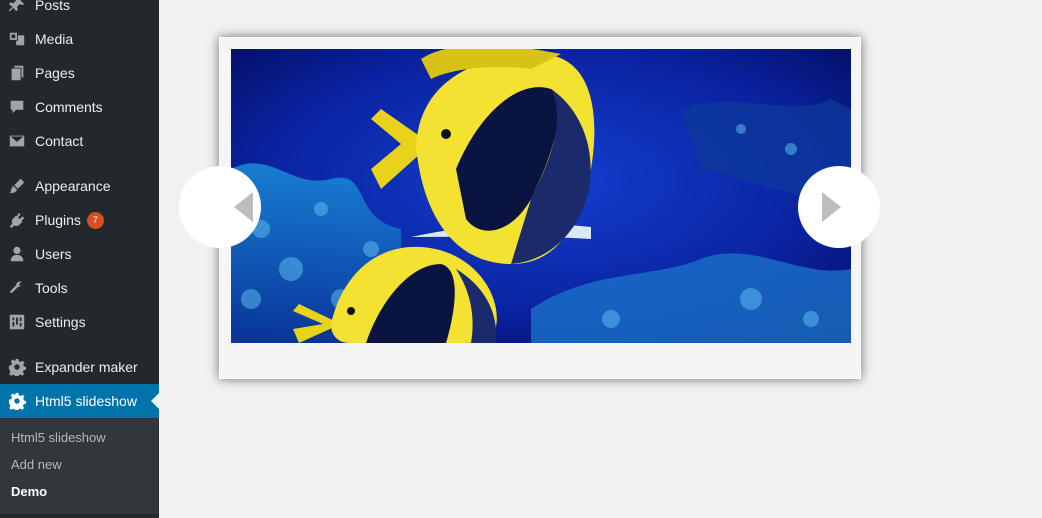  Describe the element at coordinates (17, 7) in the screenshot. I see `pin-icon` at that location.